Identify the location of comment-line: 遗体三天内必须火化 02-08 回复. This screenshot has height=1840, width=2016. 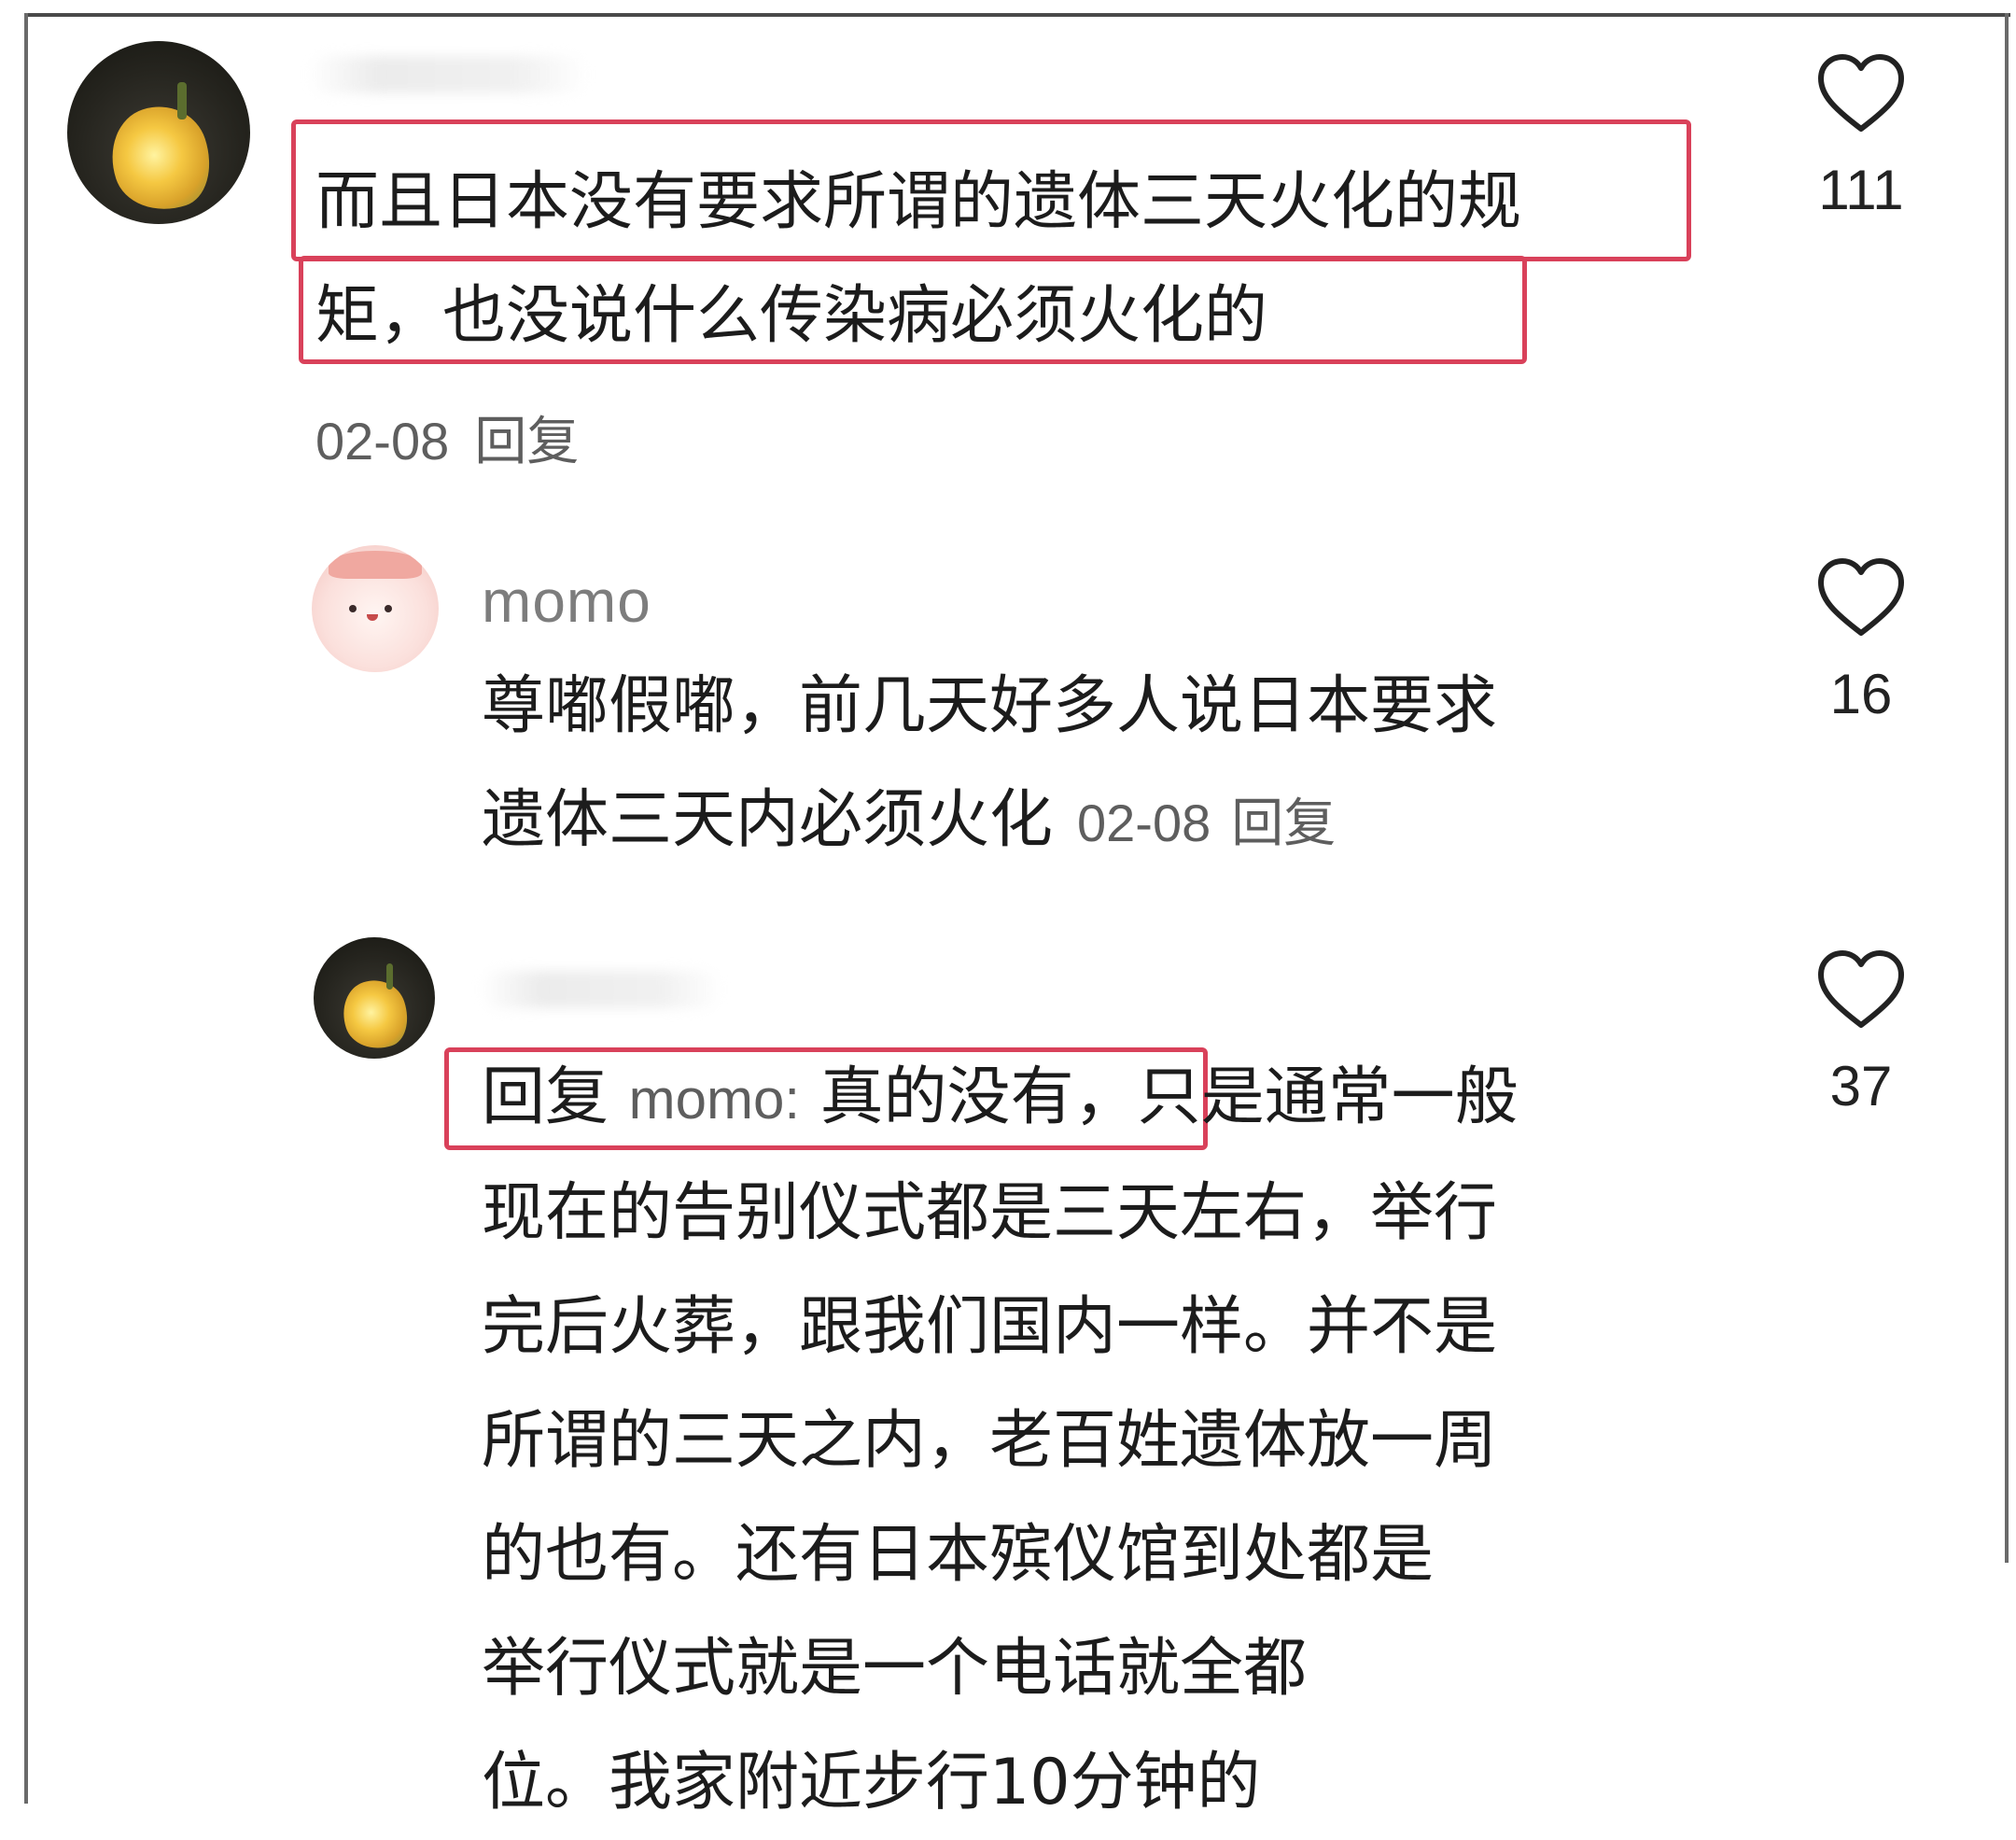
(989, 822).